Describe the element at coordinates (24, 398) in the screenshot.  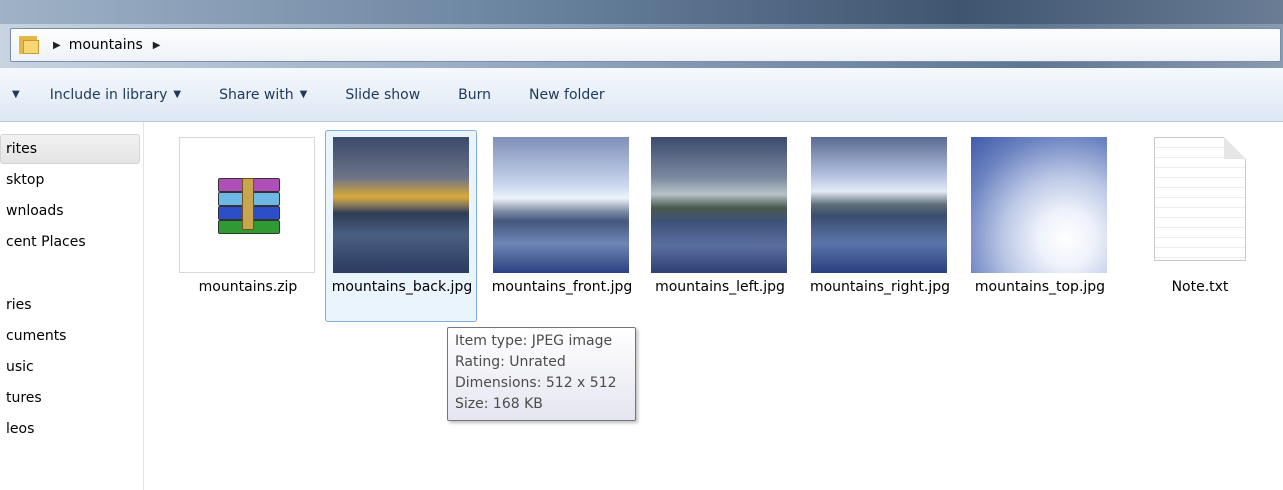
I see `nav-item-pictures: tures` at that location.